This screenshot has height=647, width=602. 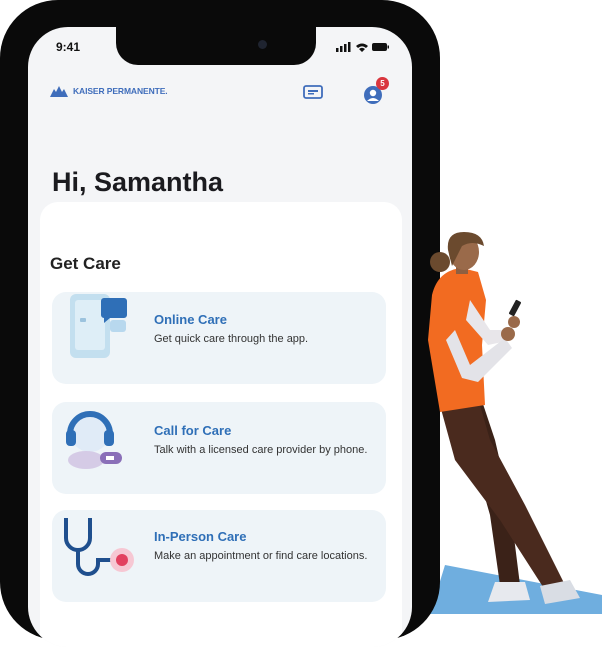 I want to click on person-illustration, so click(x=504, y=418).